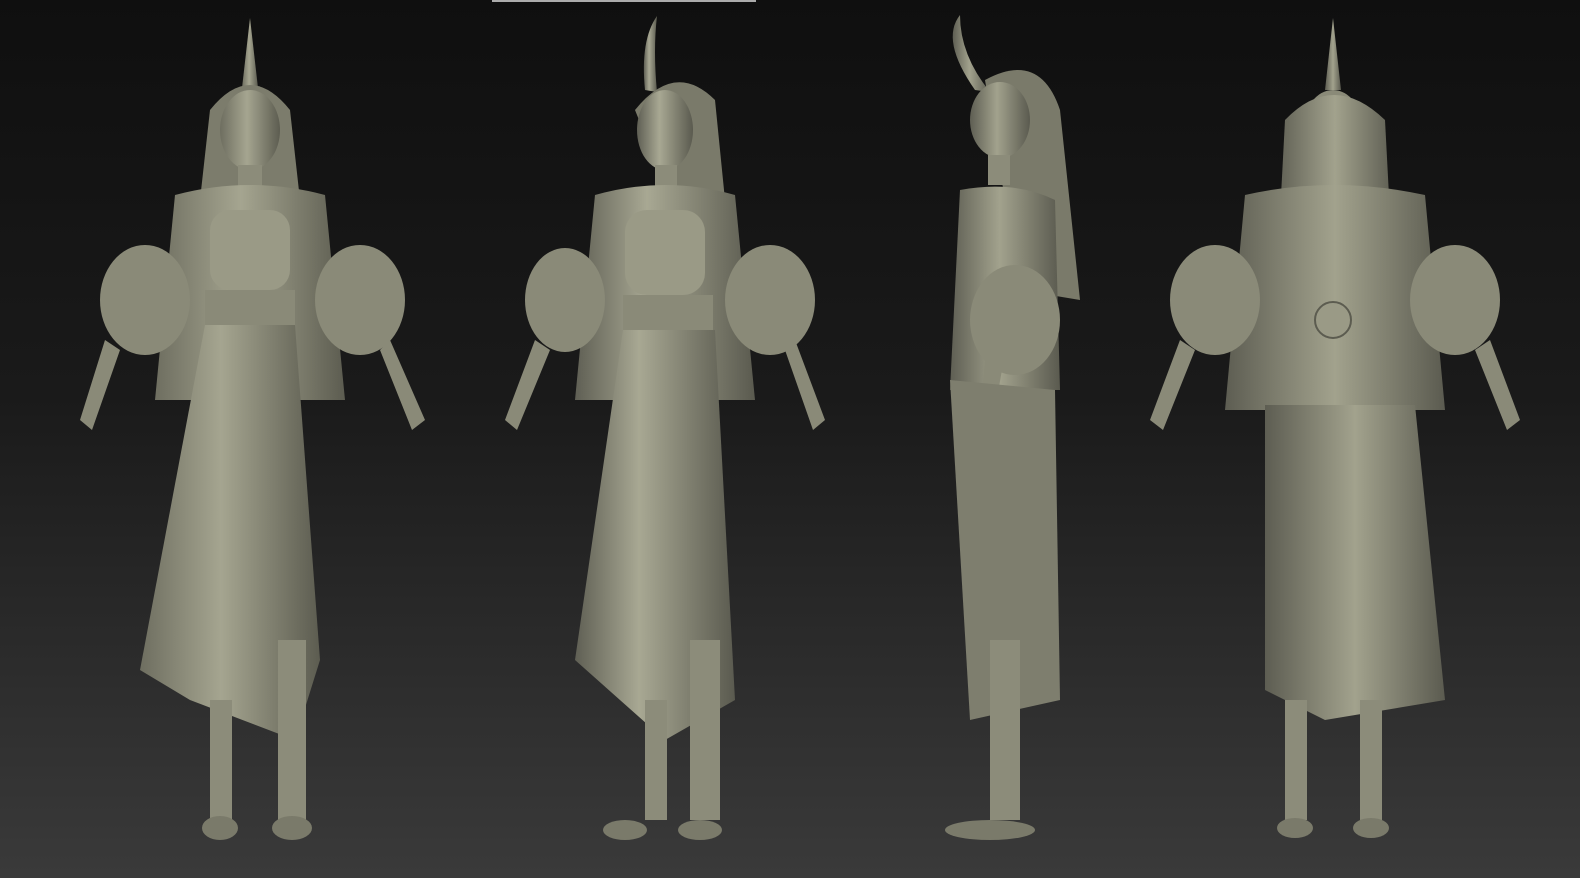 This screenshot has width=1580, height=878. What do you see at coordinates (990, 830) in the screenshot?
I see `shoe` at bounding box center [990, 830].